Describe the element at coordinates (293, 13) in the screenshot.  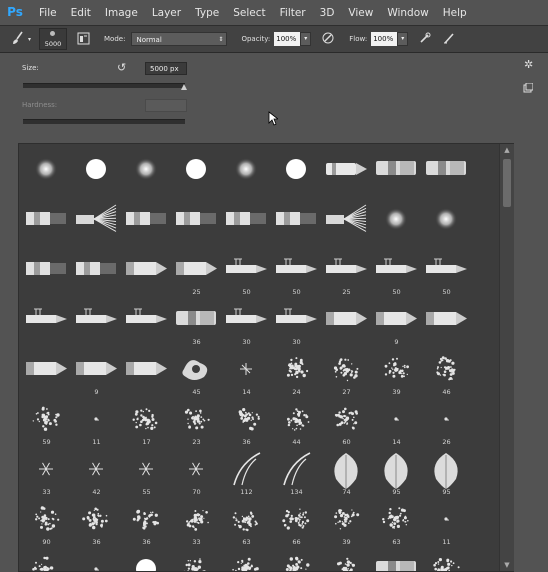
I see `menu-filter: Filter` at that location.